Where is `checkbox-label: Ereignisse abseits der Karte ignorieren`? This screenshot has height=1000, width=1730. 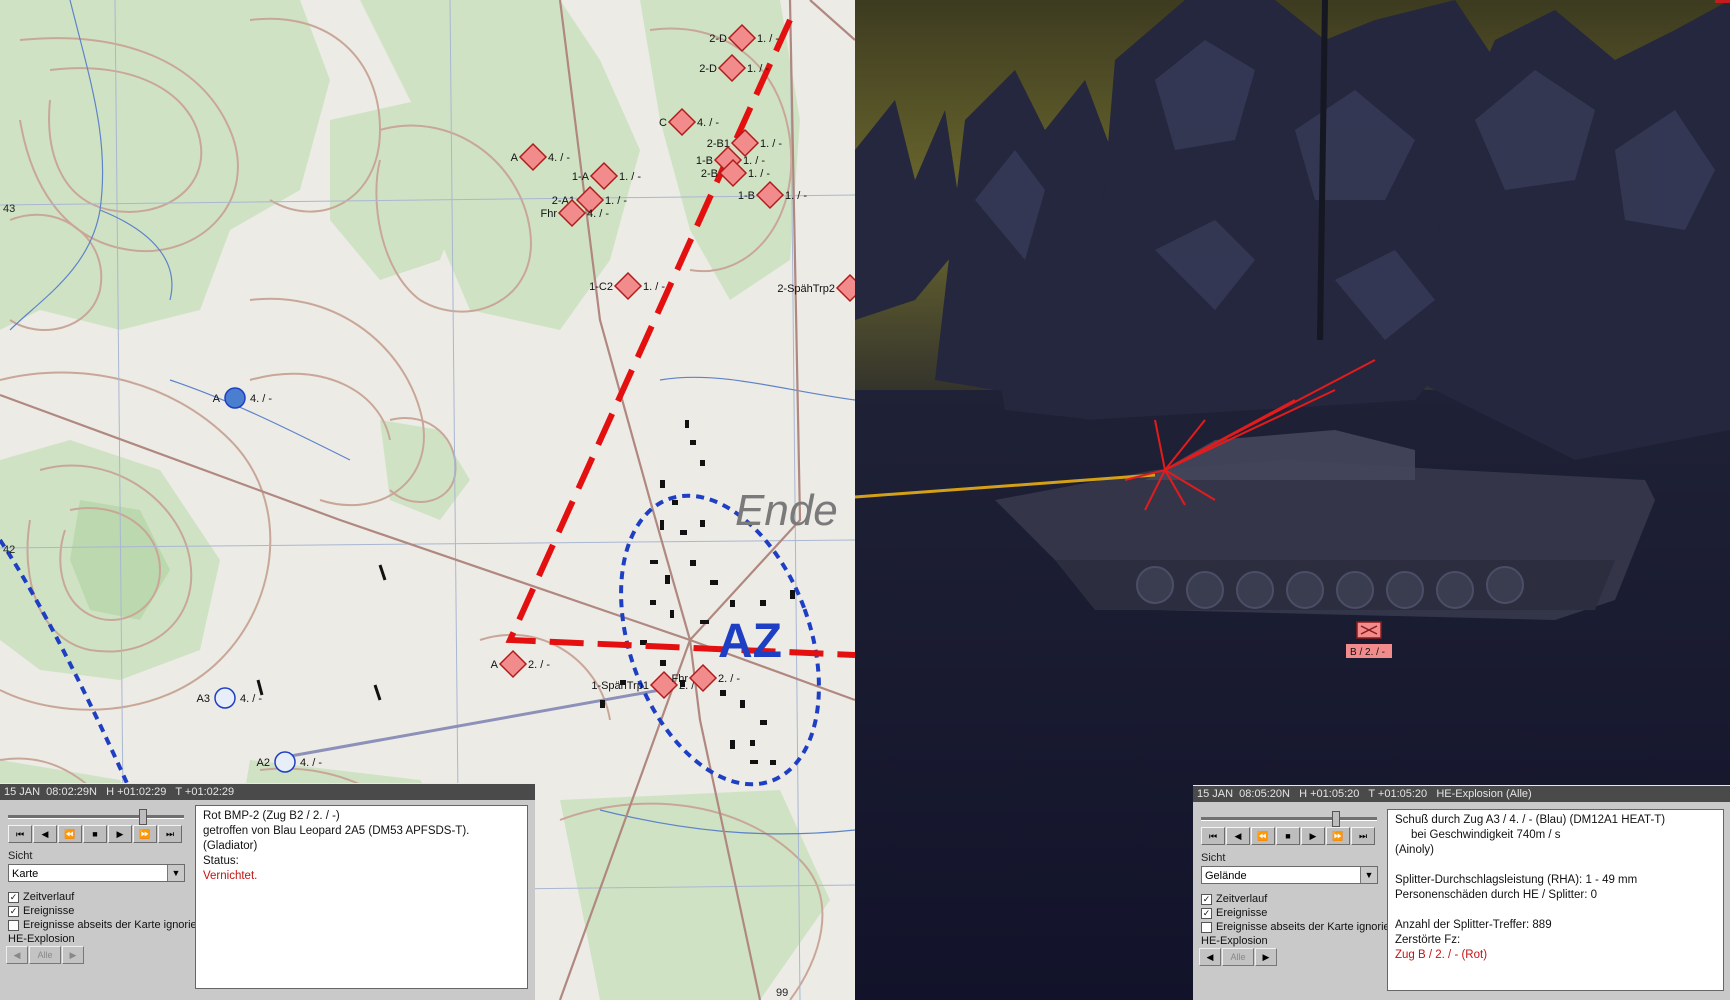 checkbox-label: Ereignisse abseits der Karte ignorieren is located at coordinates (1311, 927).